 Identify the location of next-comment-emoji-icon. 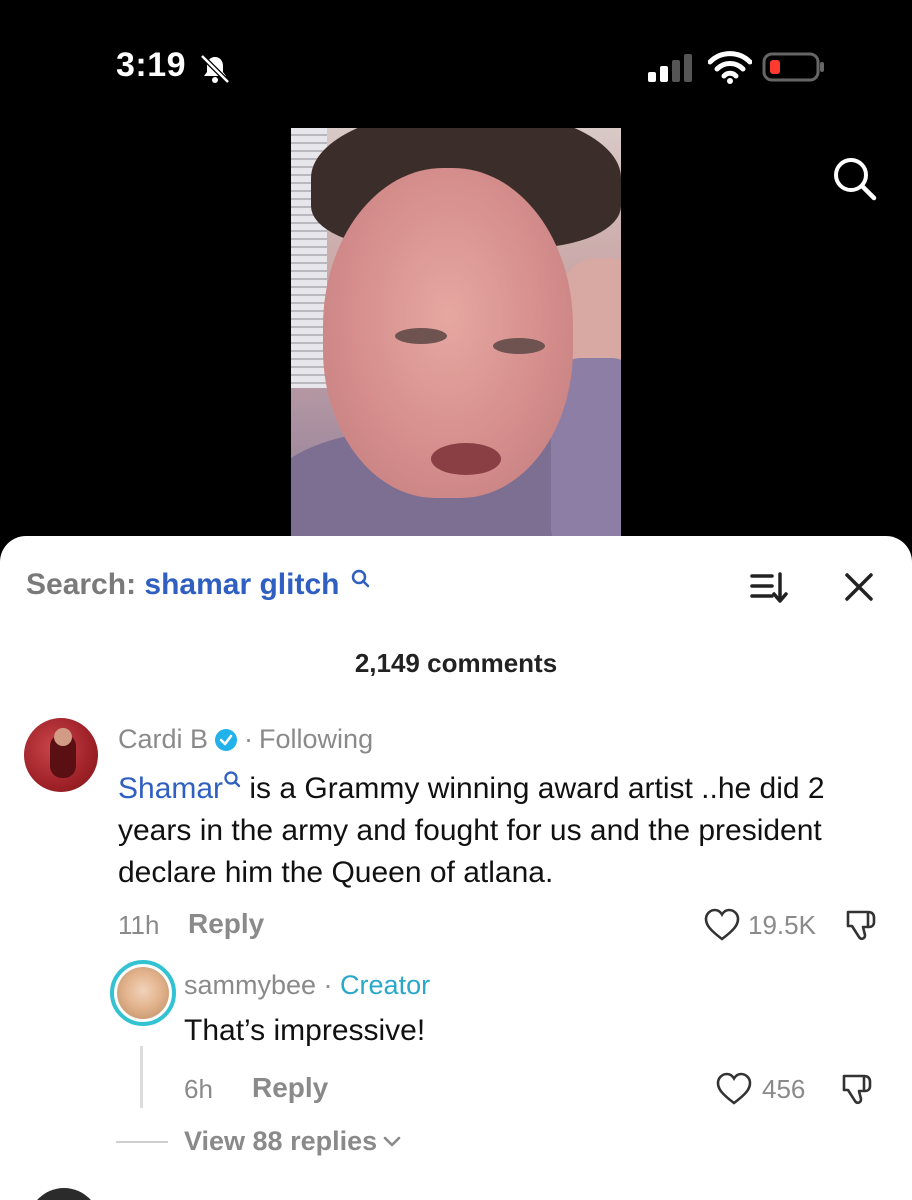
(278, 1195).